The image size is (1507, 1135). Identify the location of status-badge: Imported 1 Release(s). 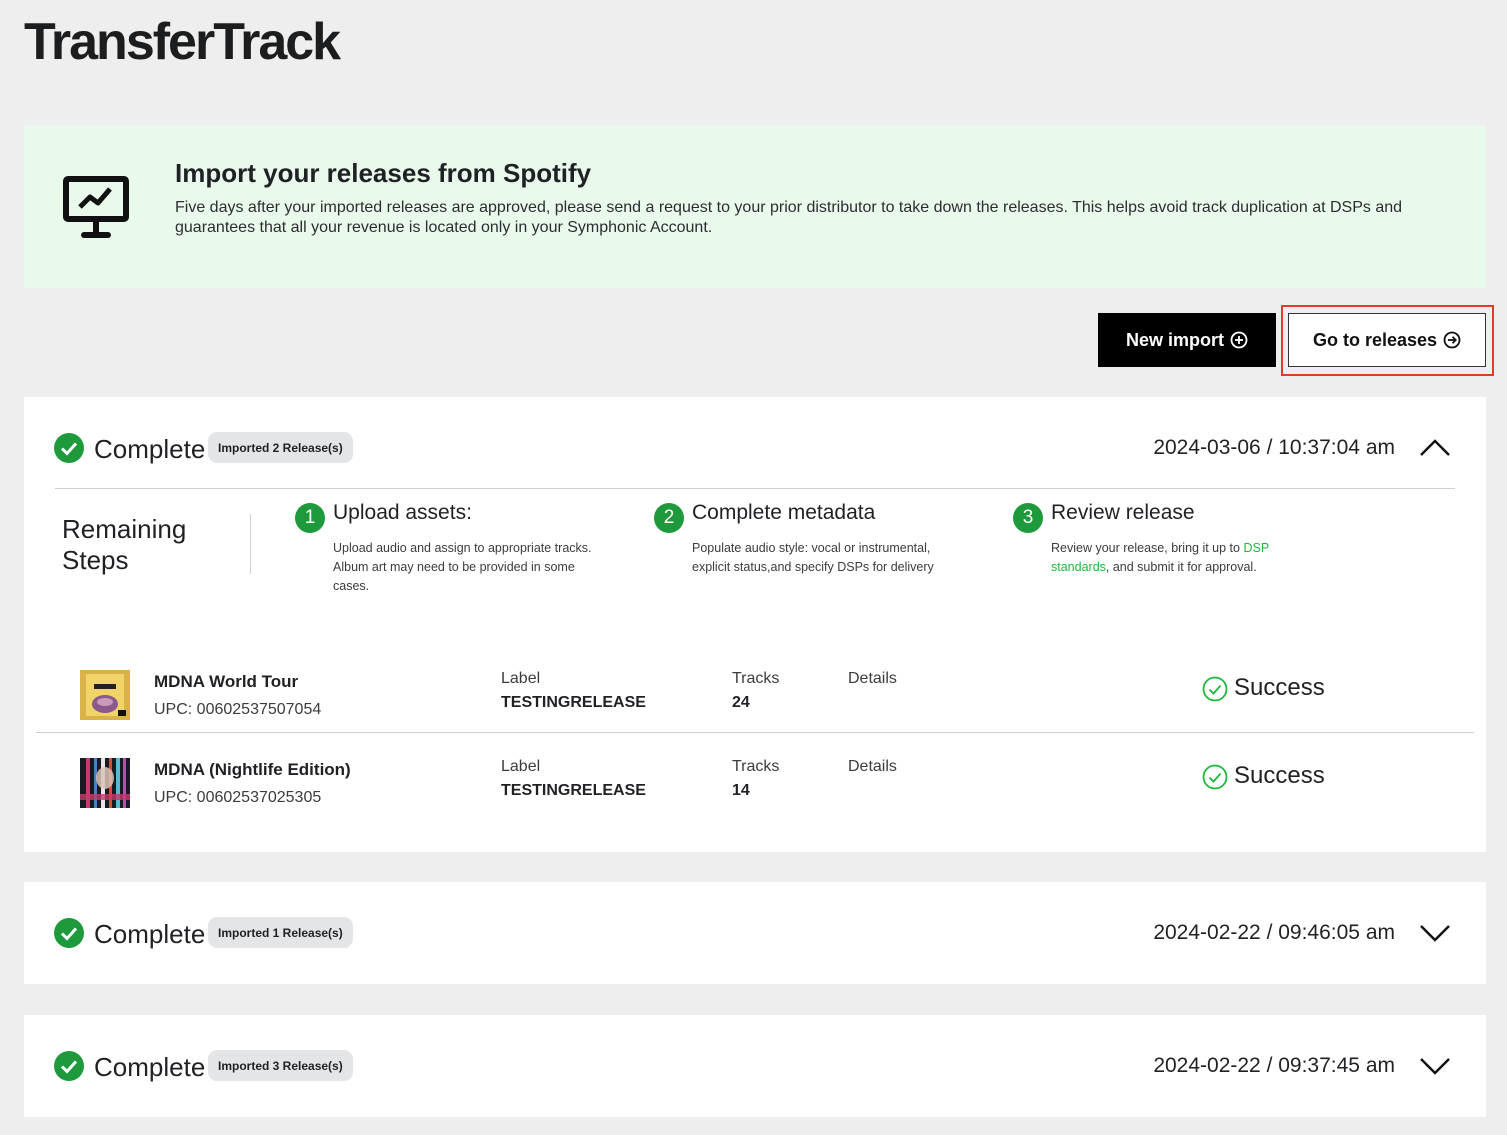
(280, 932).